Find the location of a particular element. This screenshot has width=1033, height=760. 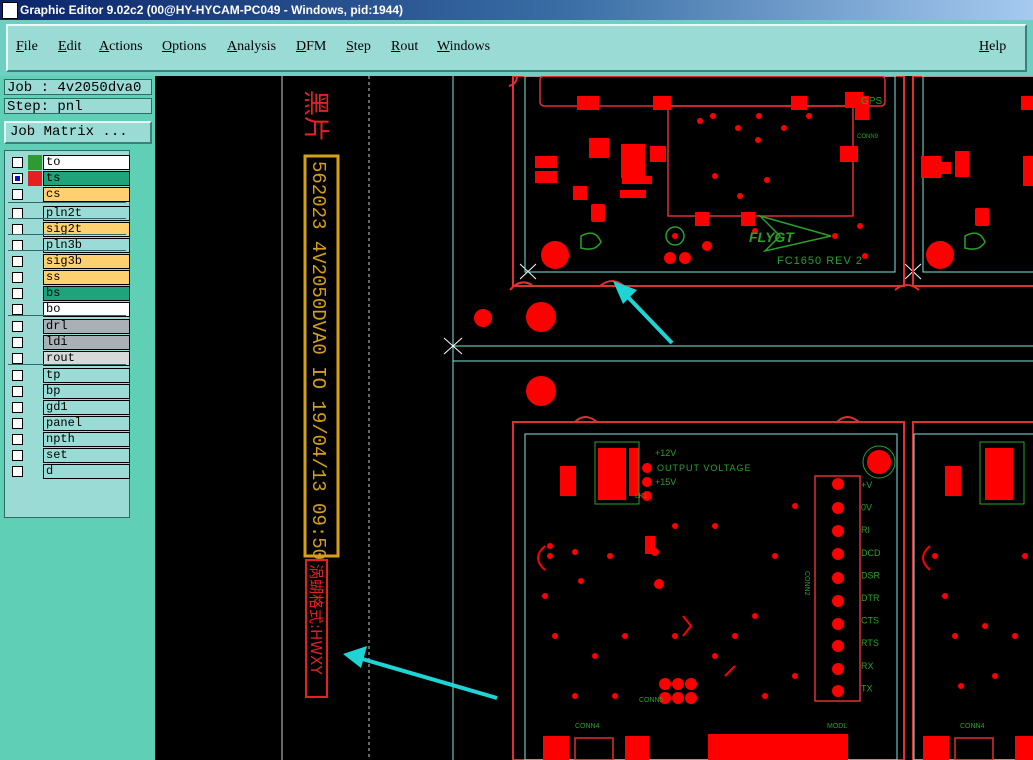

layer-row-panel: panel is located at coordinates (69, 423).